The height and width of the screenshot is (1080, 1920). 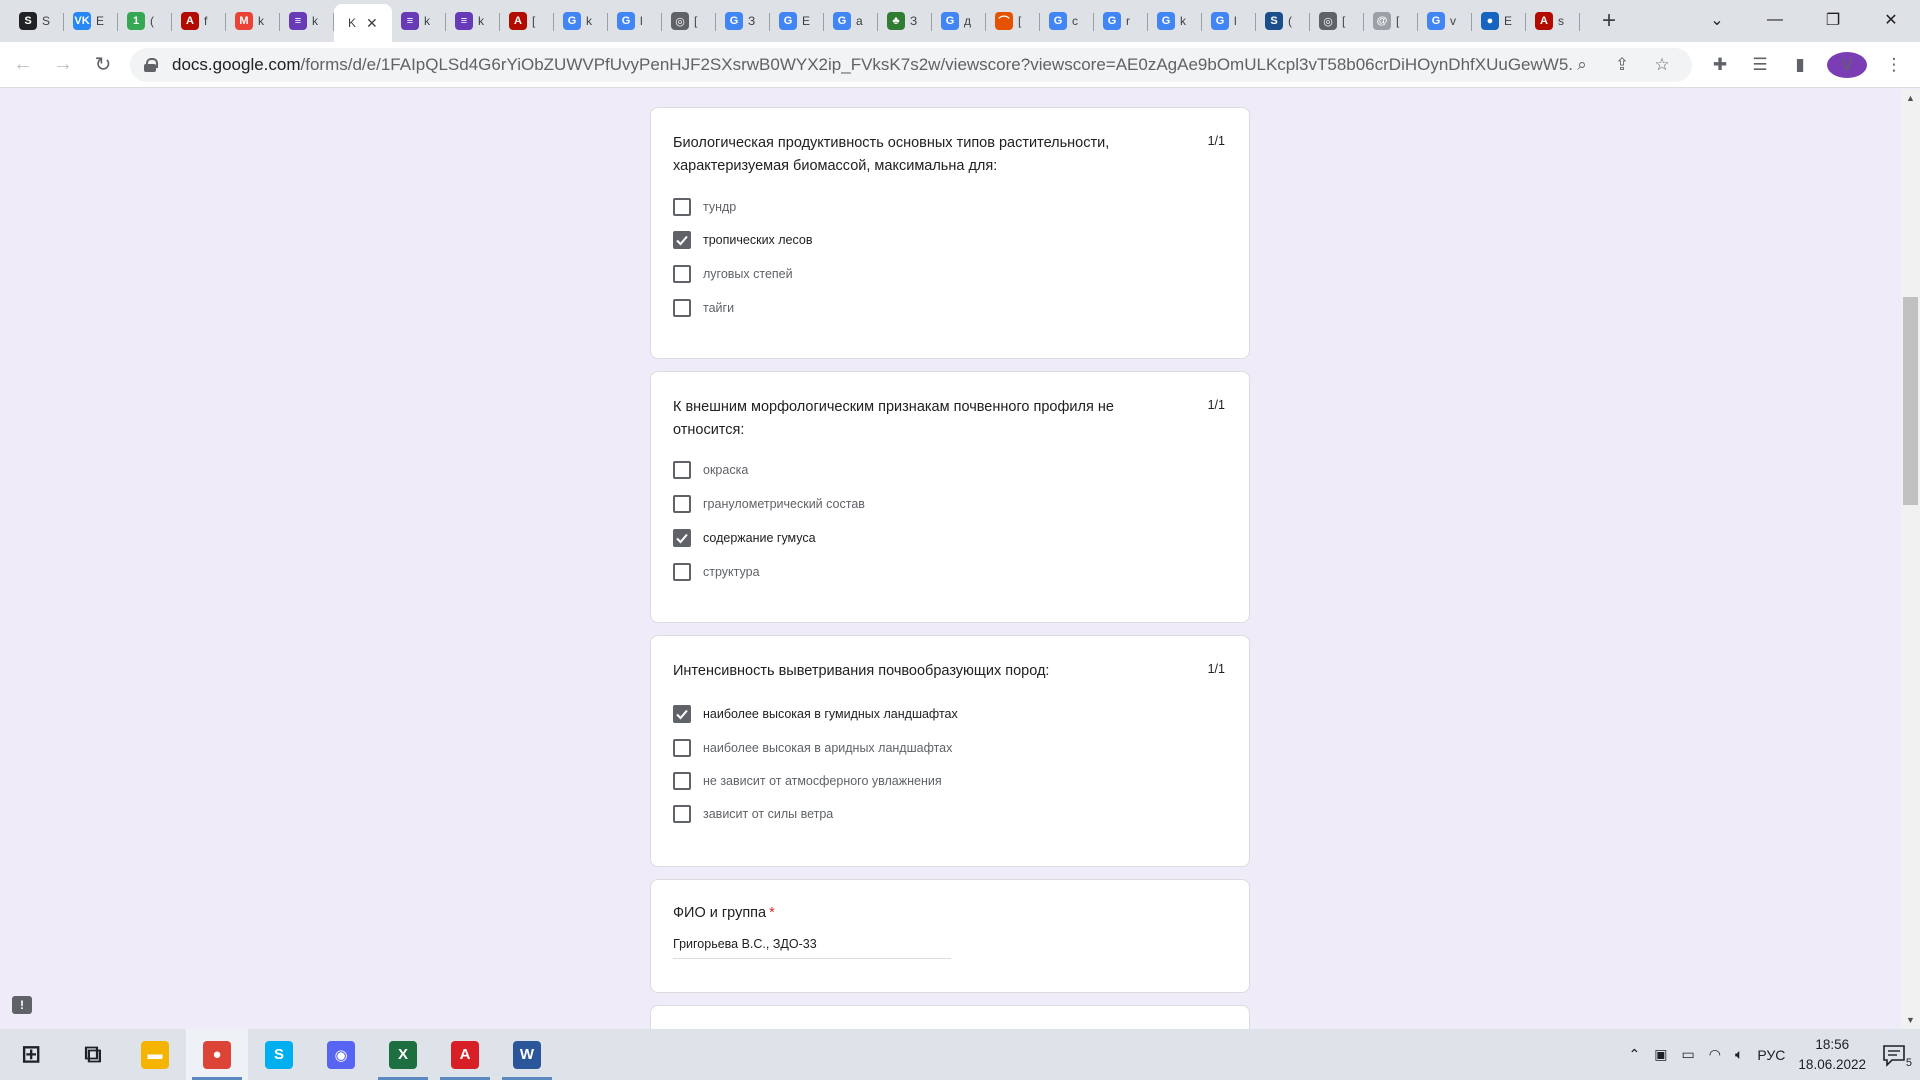 What do you see at coordinates (769, 504) in the screenshot?
I see `option: гранулометрический состав` at bounding box center [769, 504].